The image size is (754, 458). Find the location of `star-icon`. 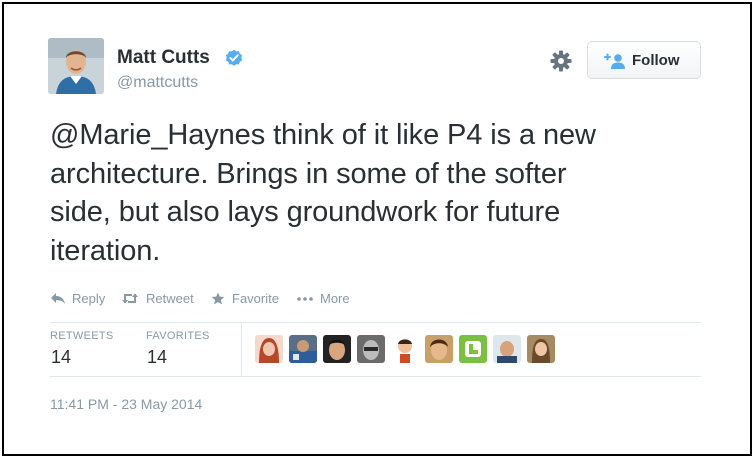

star-icon is located at coordinates (218, 298).